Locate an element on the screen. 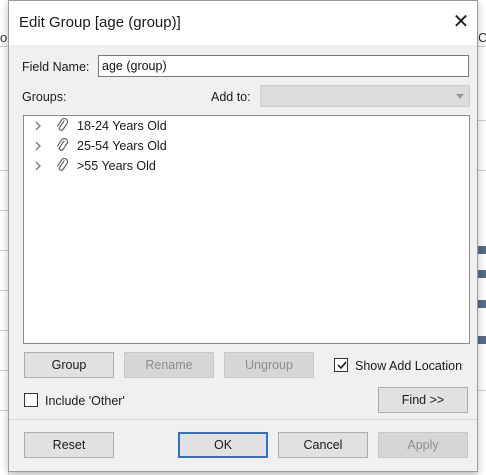 The image size is (486, 475). tree-item: 25-54 Years Old is located at coordinates (244, 146).